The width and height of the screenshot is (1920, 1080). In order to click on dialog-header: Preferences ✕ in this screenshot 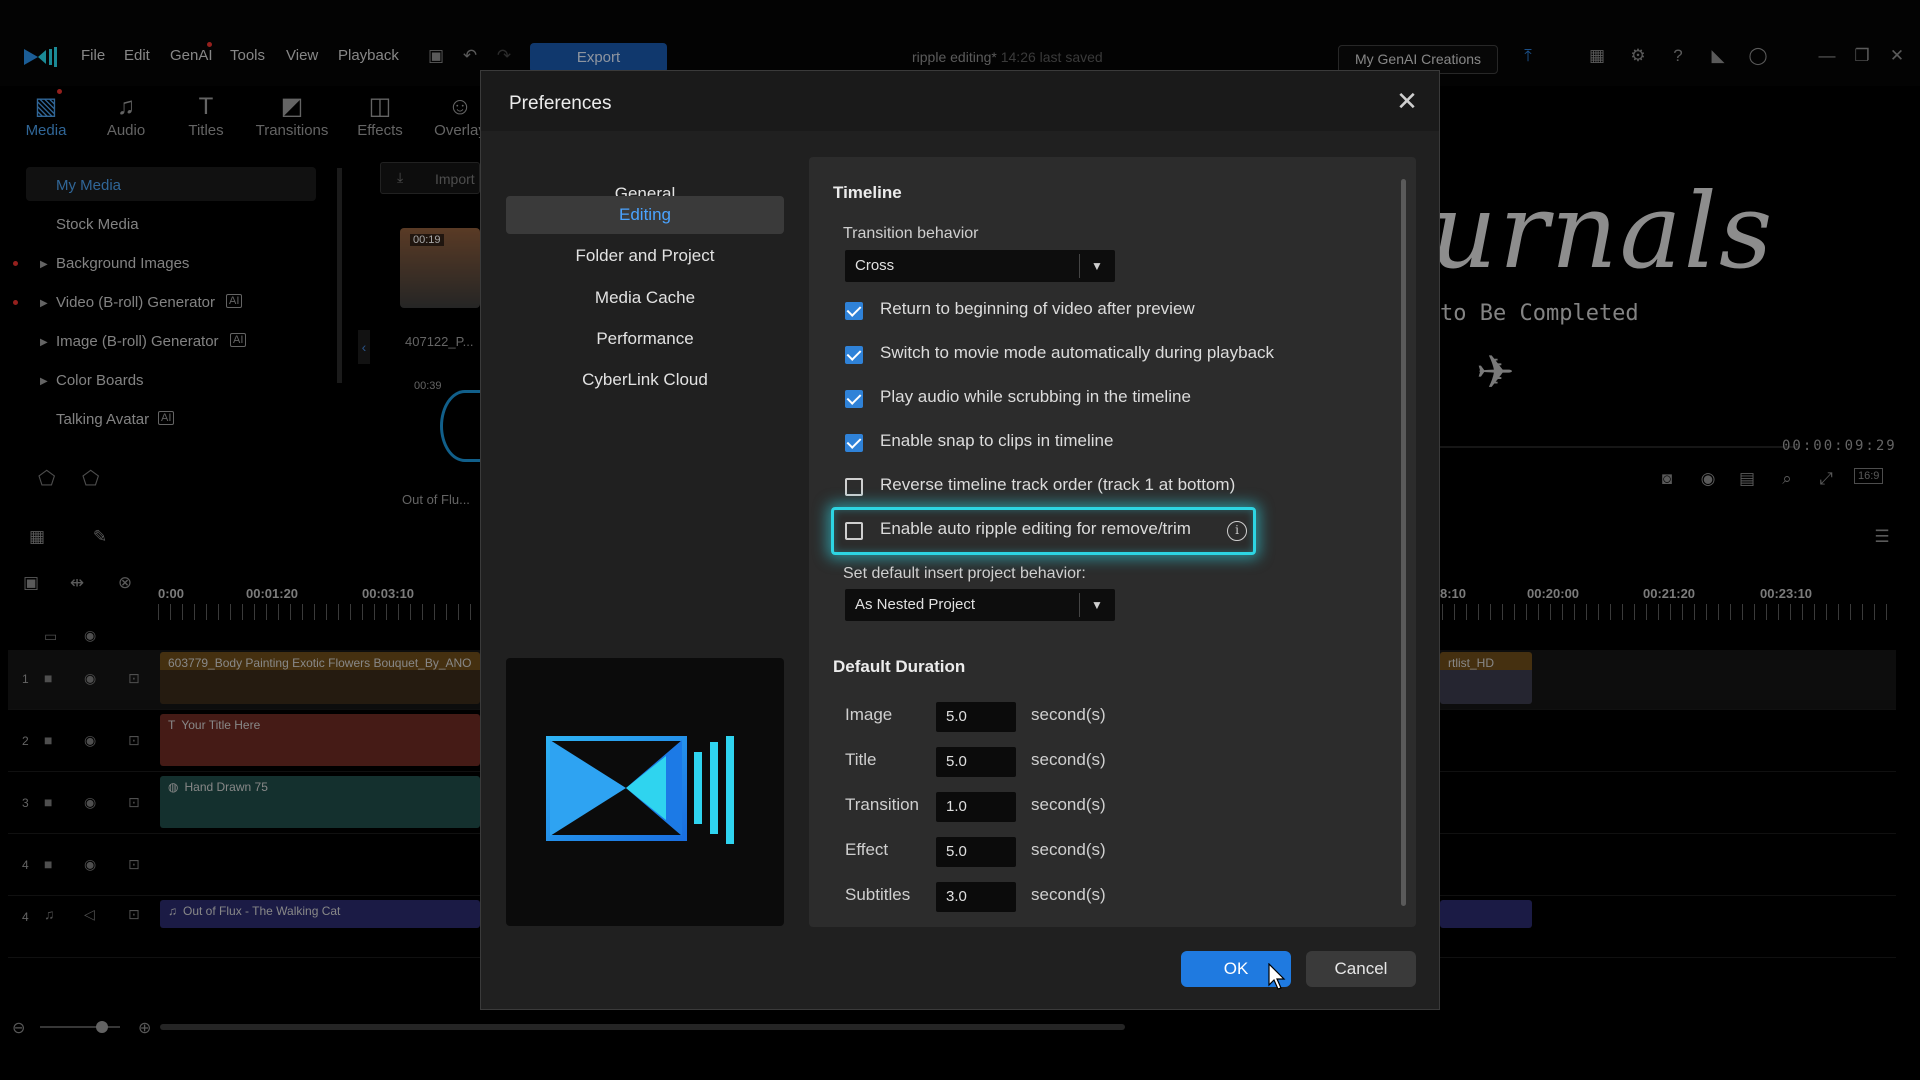, I will do `click(960, 101)`.